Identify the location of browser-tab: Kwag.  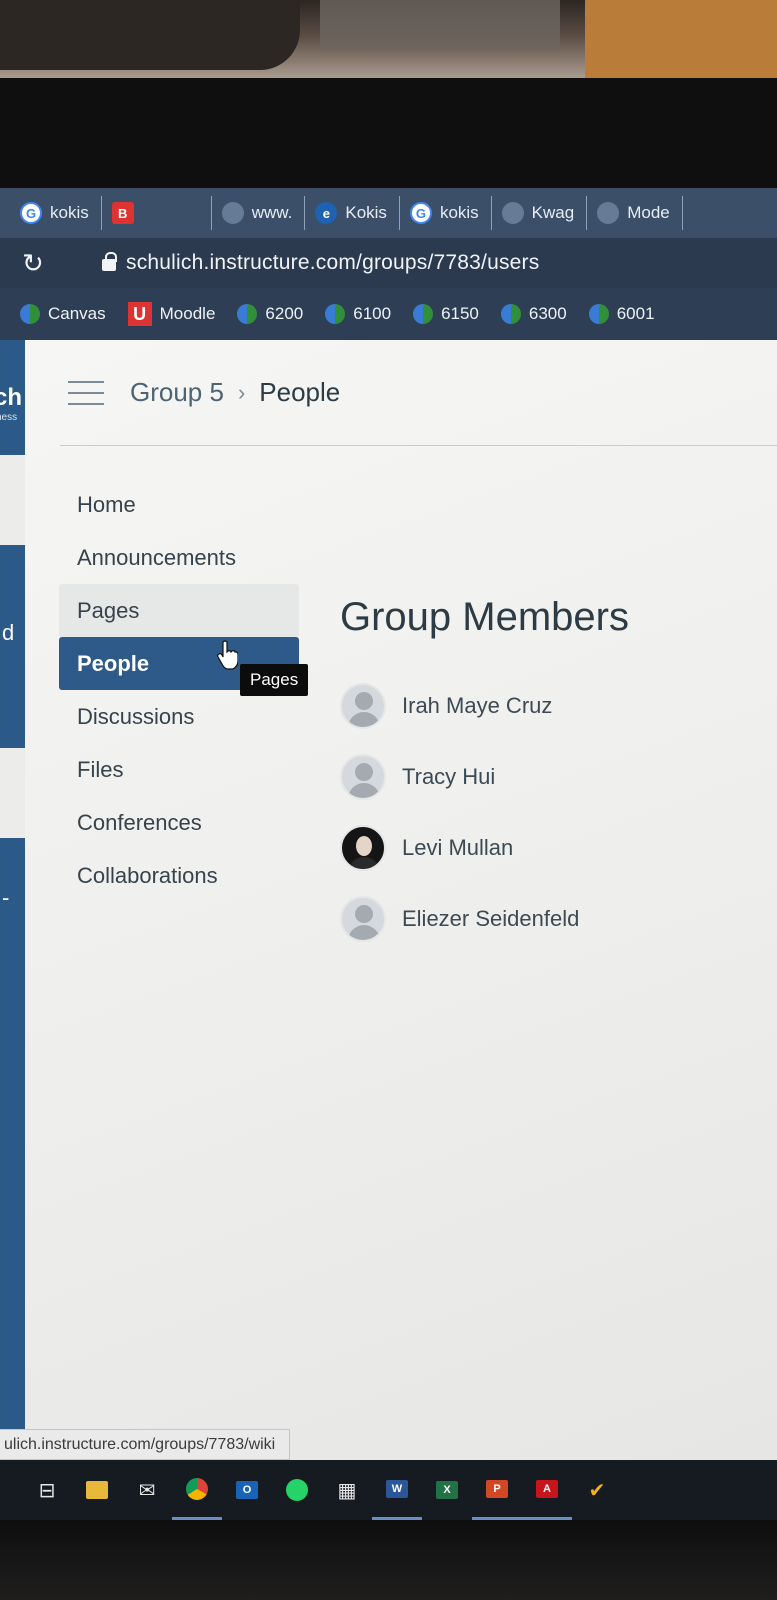
(540, 213).